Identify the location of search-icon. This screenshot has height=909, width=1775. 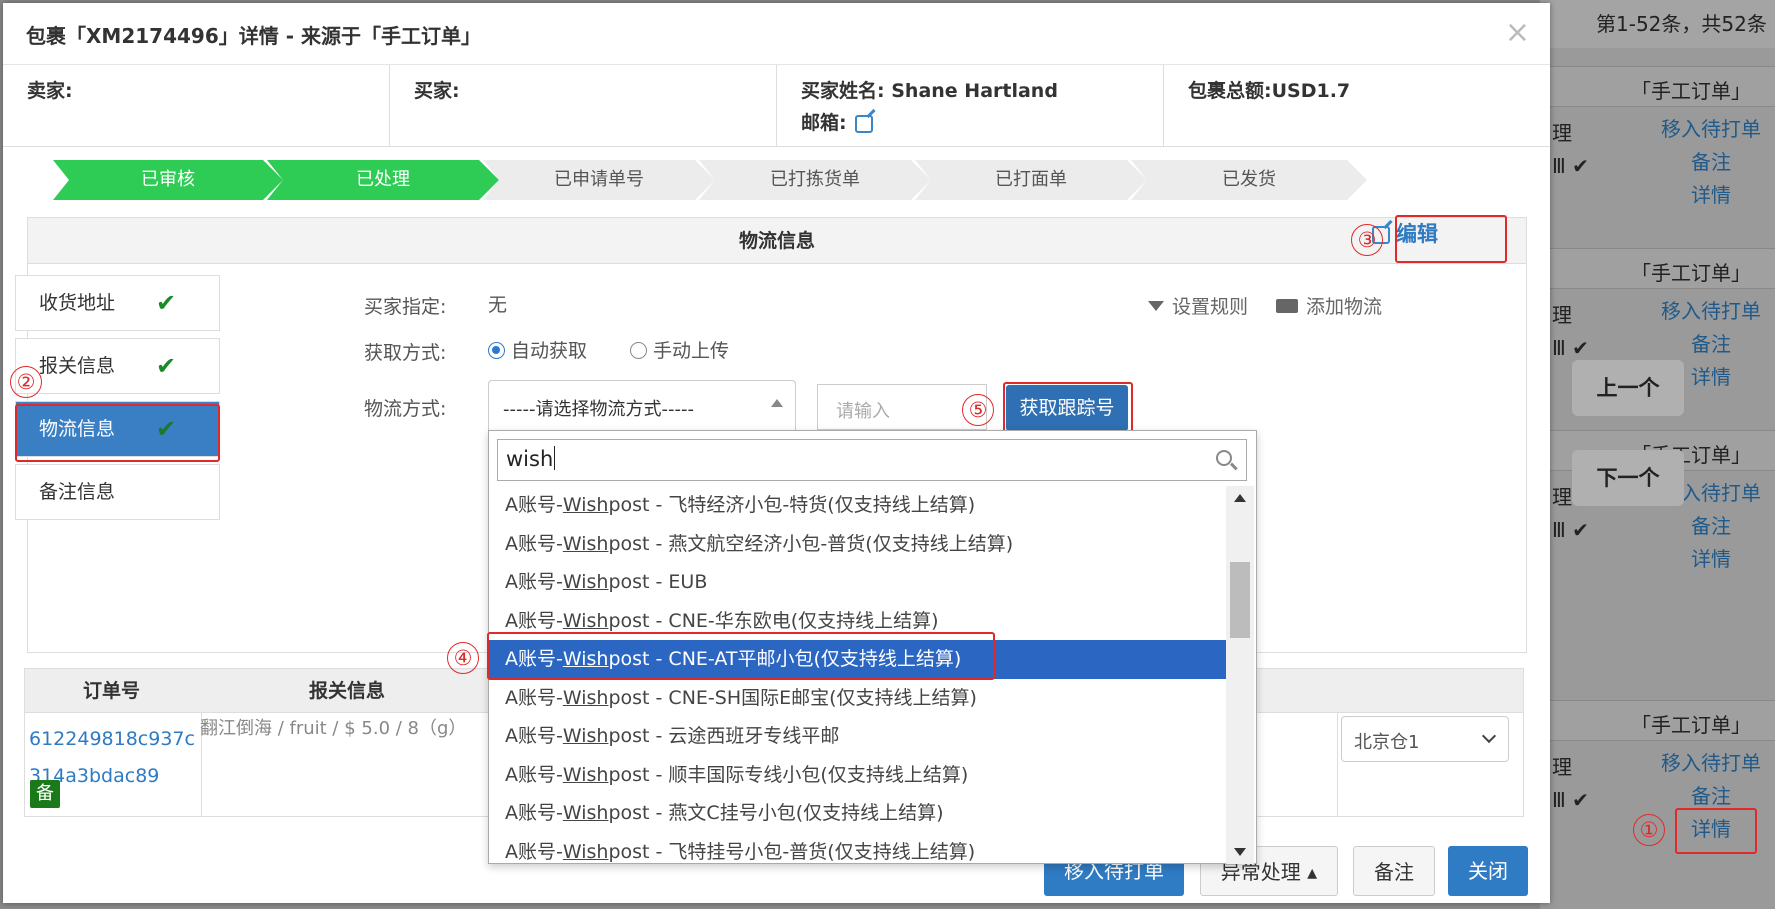
(1224, 458).